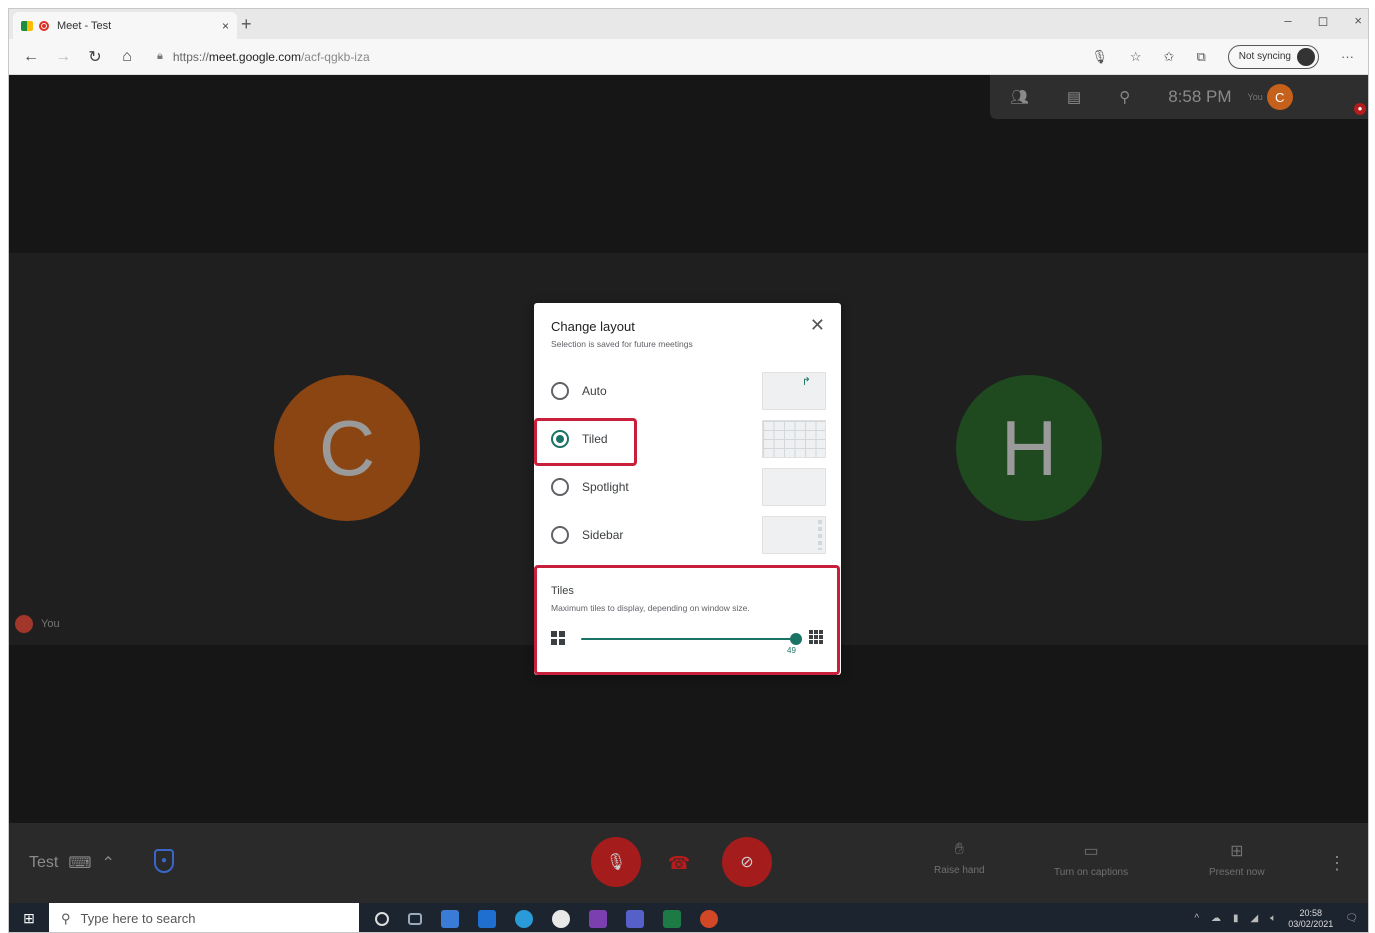 Image resolution: width=1375 pixels, height=933 pixels. What do you see at coordinates (1099, 57) in the screenshot?
I see `microphone-icon: 🎙︎` at bounding box center [1099, 57].